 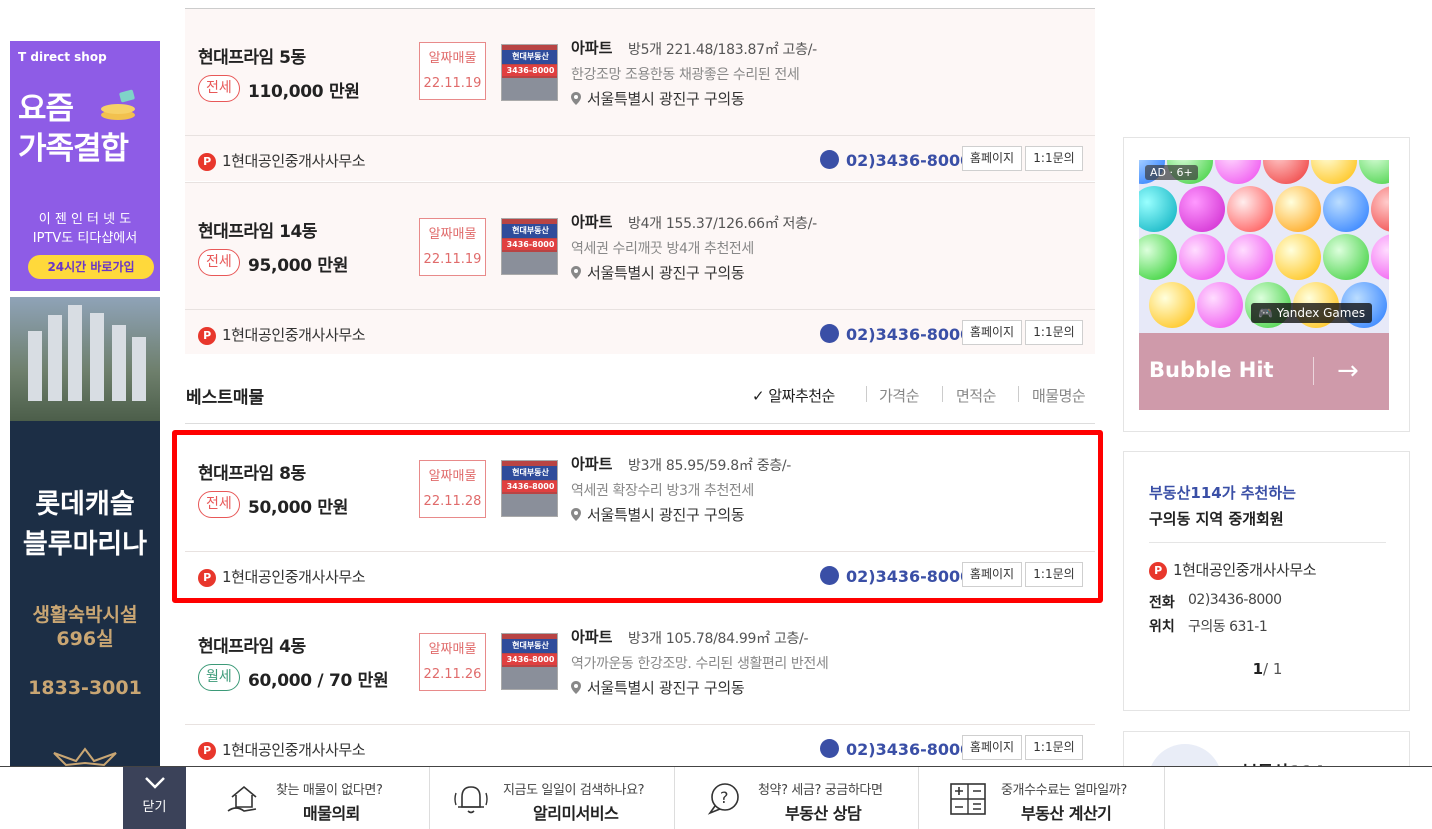 I want to click on property-description: 역세권 수리깨끗 방4개 추천전세, so click(x=662, y=249).